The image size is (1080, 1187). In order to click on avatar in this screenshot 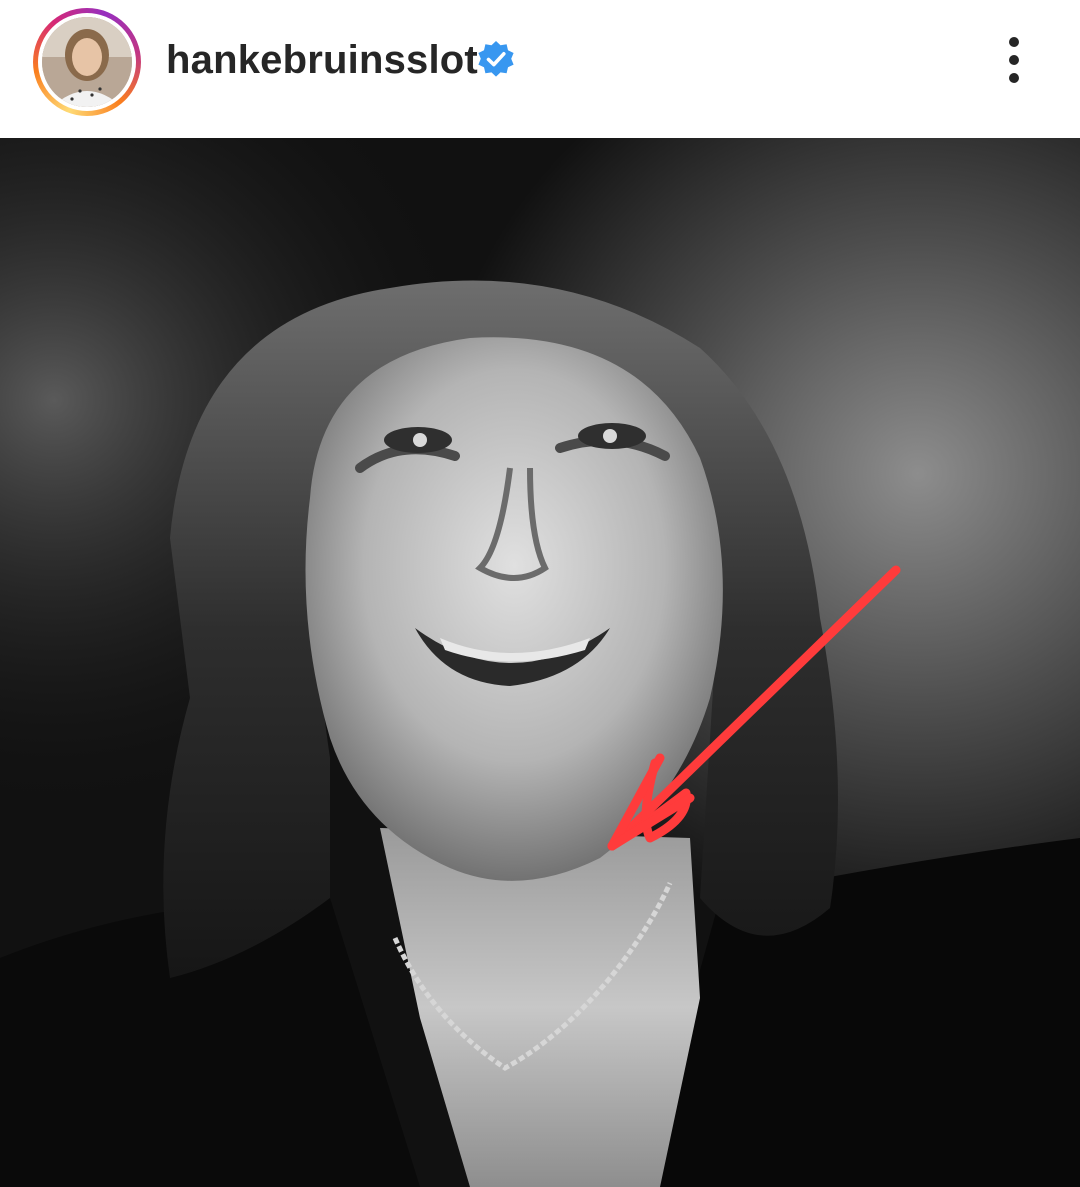, I will do `click(87, 62)`.